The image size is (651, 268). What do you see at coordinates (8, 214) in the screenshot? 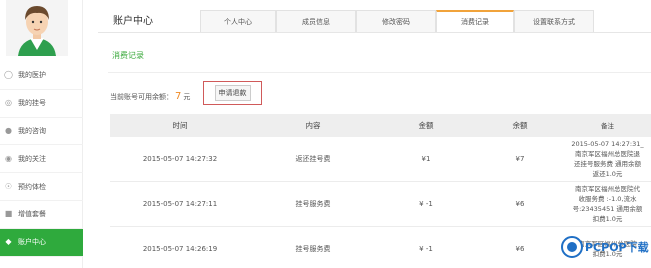
I see `package-icon: ■` at bounding box center [8, 214].